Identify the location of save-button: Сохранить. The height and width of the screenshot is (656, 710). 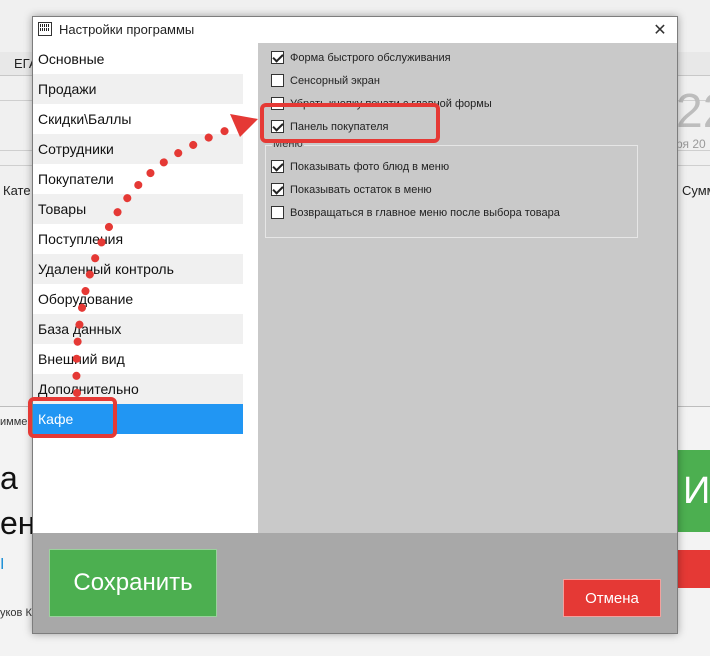
(133, 583).